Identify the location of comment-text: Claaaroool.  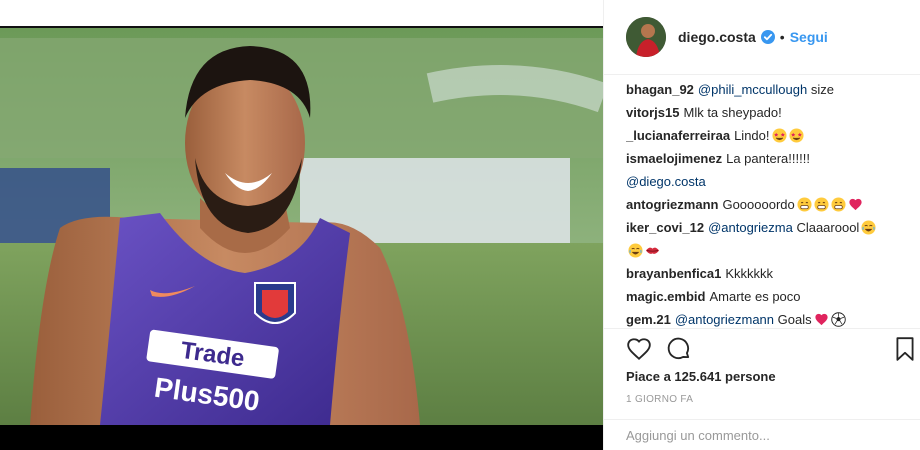
(826, 227).